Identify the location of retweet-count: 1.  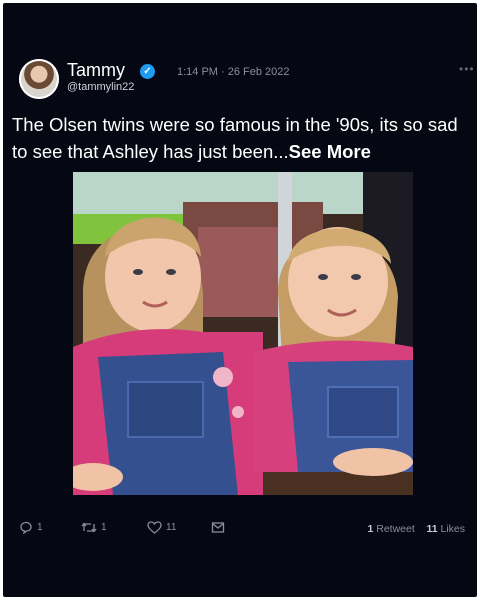
(104, 527).